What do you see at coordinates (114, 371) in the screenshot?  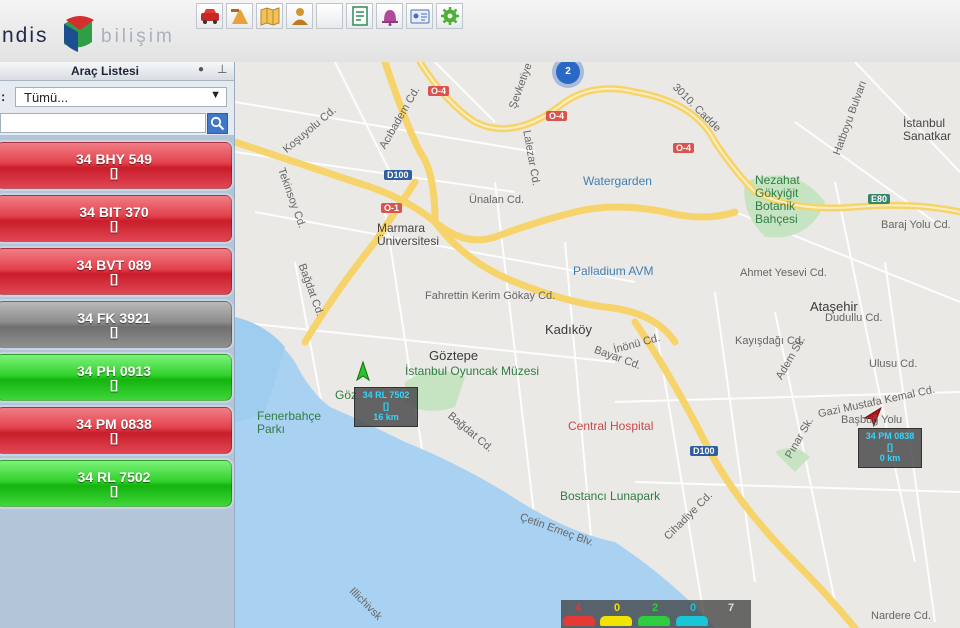 I see `vehicle-plate: 34 PH 0913` at bounding box center [114, 371].